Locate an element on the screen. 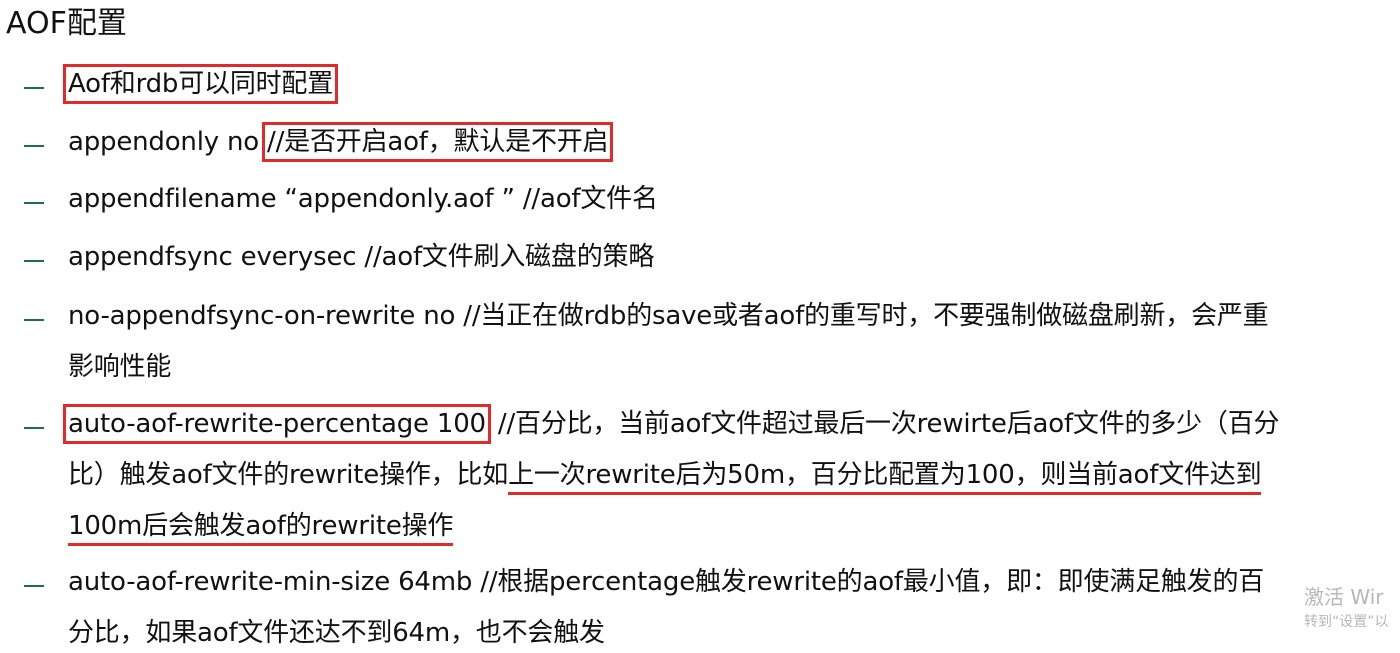 The height and width of the screenshot is (653, 1400). config-directive: appendfsync everysec //aof文件刷入磁盘的策略 is located at coordinates (361, 257).